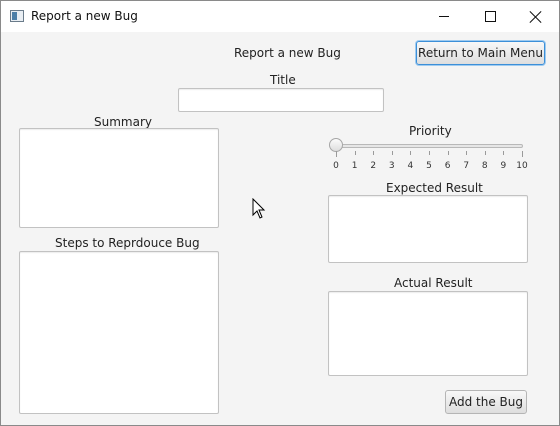  I want to click on priority-tick-label: 8, so click(484, 166).